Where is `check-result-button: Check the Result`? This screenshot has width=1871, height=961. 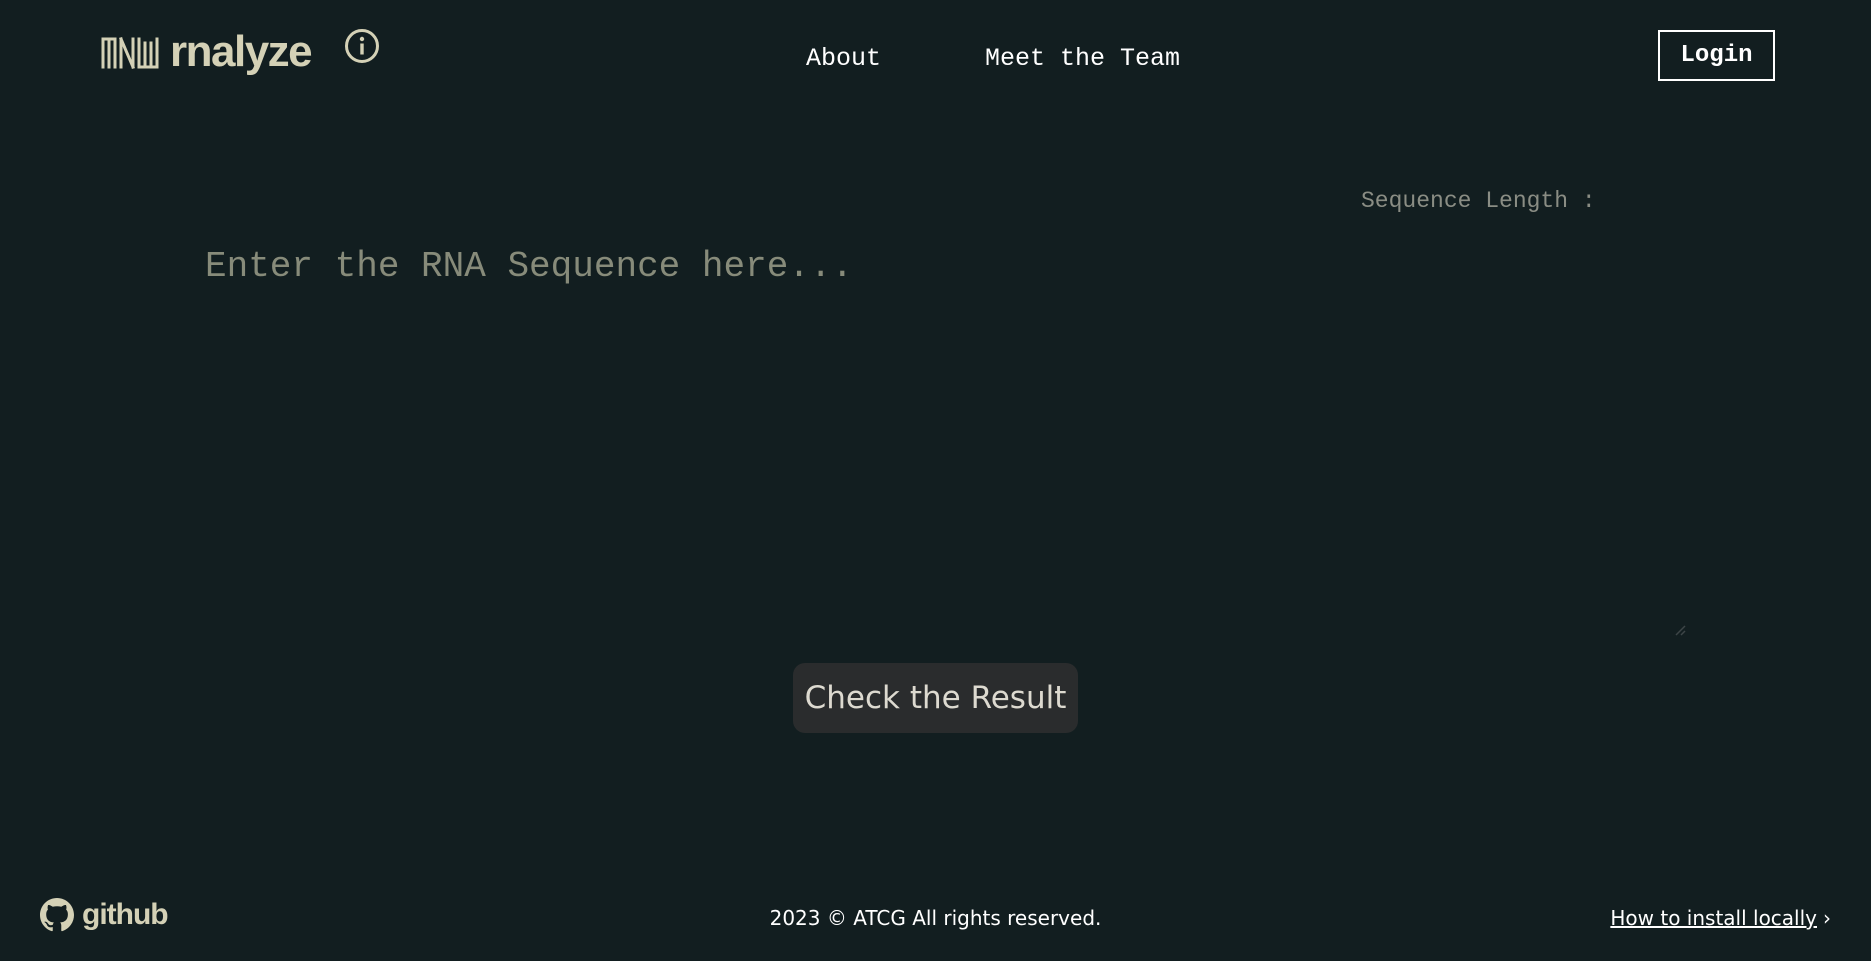 check-result-button: Check the Result is located at coordinates (935, 698).